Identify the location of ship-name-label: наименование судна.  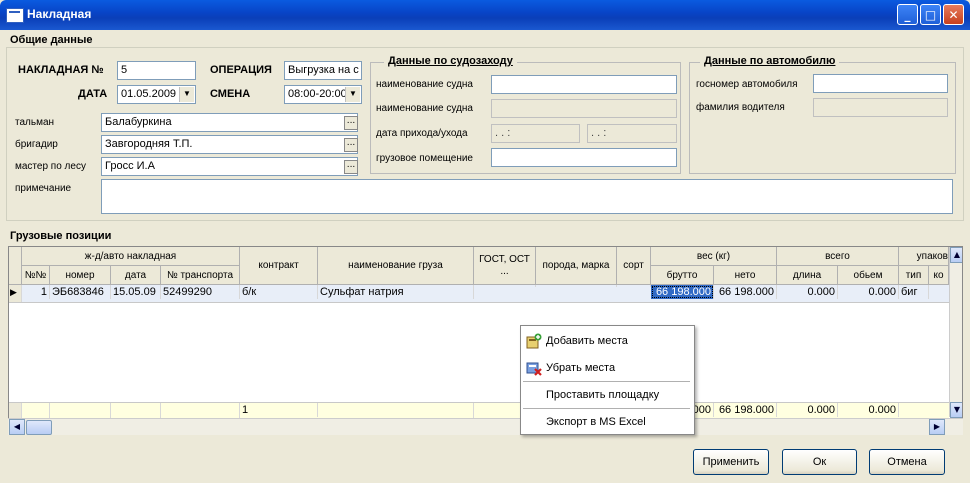
(424, 84).